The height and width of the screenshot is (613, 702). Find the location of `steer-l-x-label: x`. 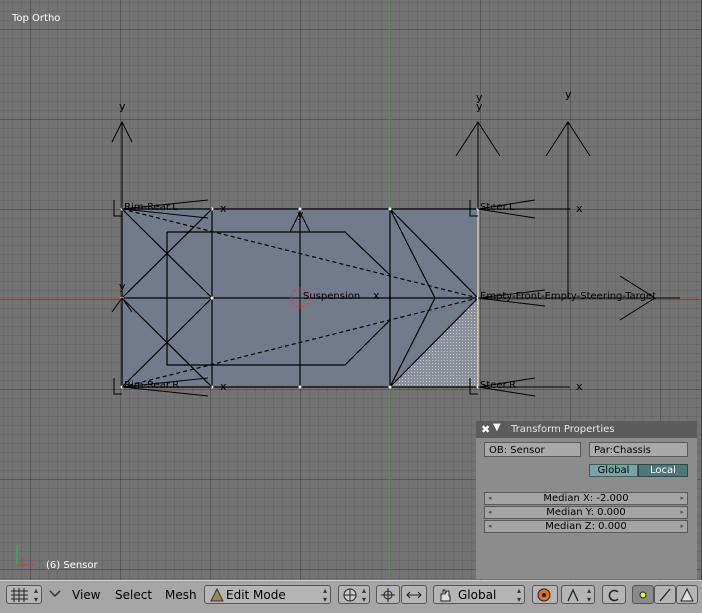

steer-l-x-label: x is located at coordinates (579, 208).